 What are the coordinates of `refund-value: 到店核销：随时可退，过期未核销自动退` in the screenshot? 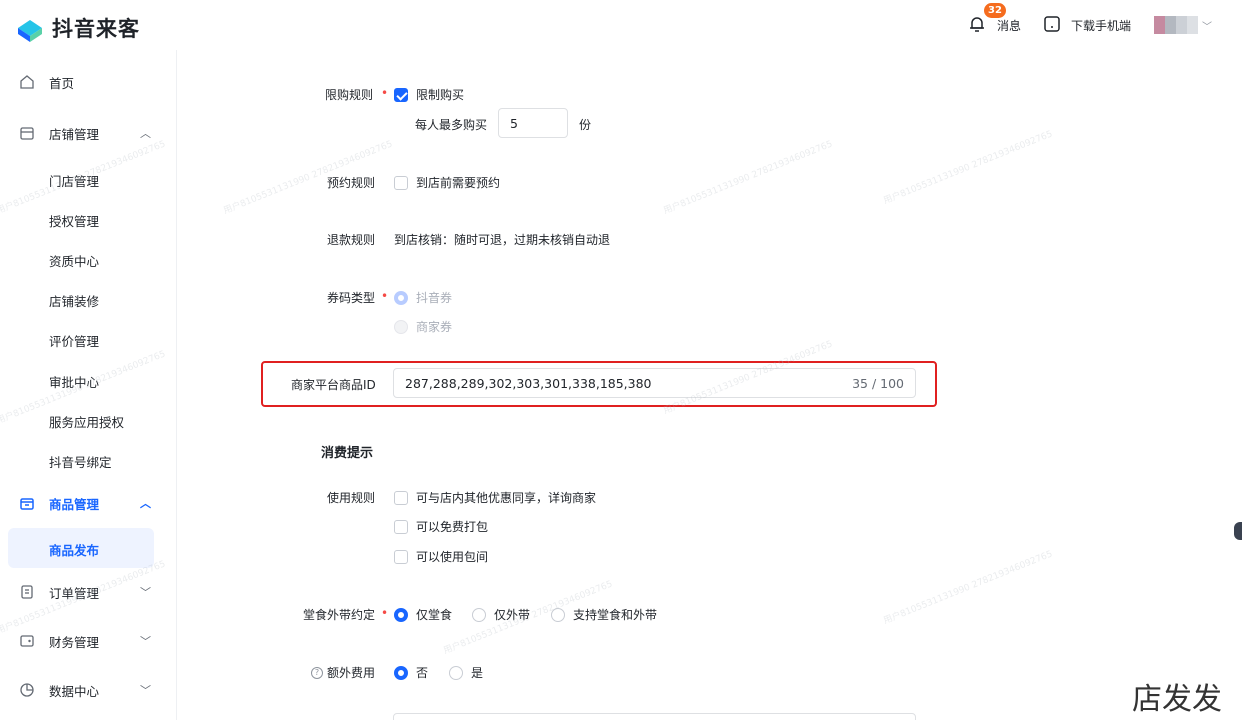 It's located at (502, 240).